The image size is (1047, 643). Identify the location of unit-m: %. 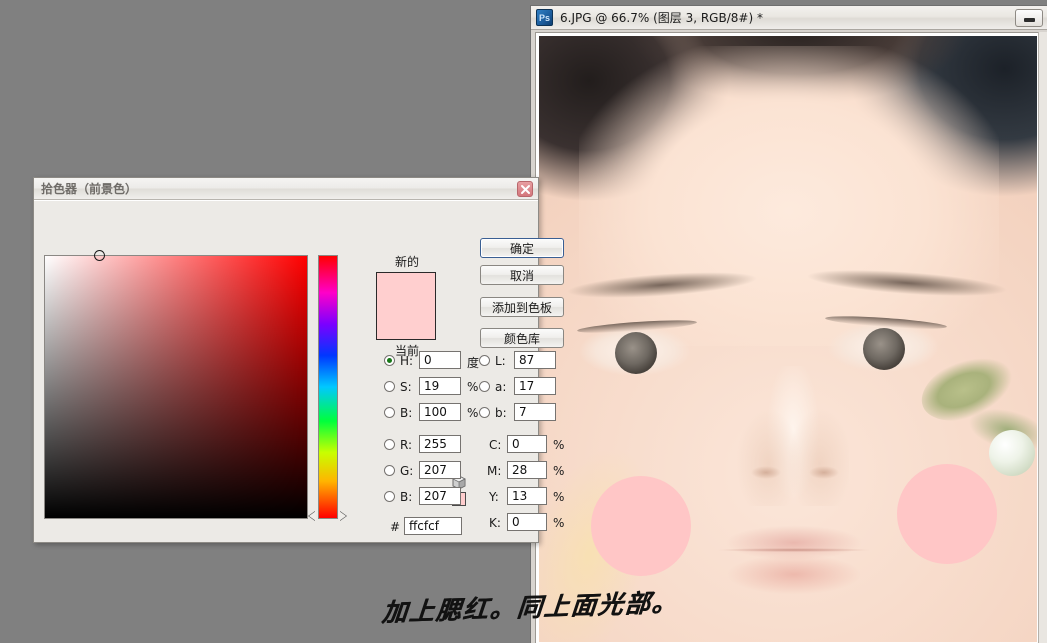
(559, 471).